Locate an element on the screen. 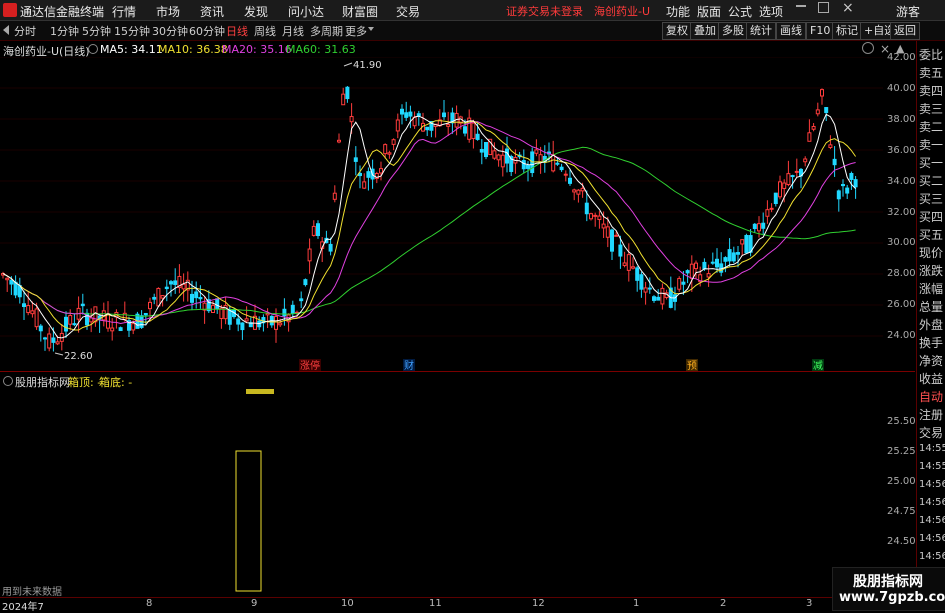  ma10-value: MA10: 36.38 is located at coordinates (193, 49).